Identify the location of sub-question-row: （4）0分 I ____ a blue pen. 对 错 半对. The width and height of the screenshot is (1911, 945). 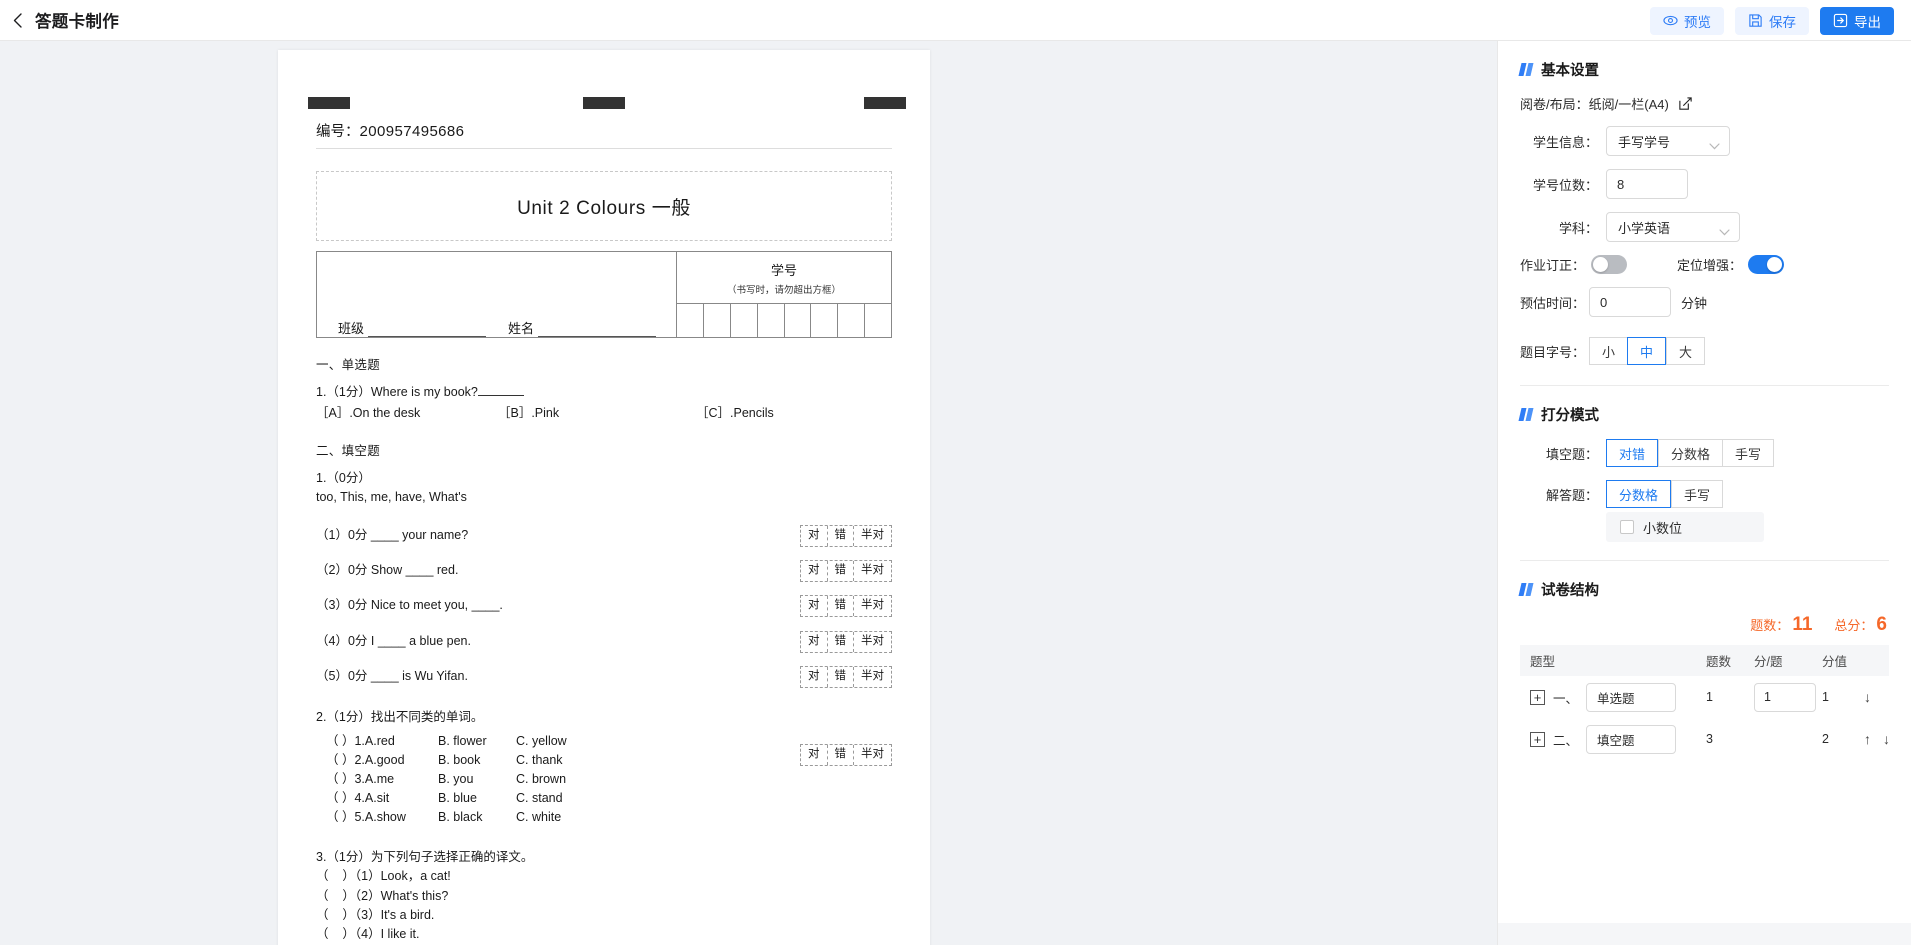
(604, 641).